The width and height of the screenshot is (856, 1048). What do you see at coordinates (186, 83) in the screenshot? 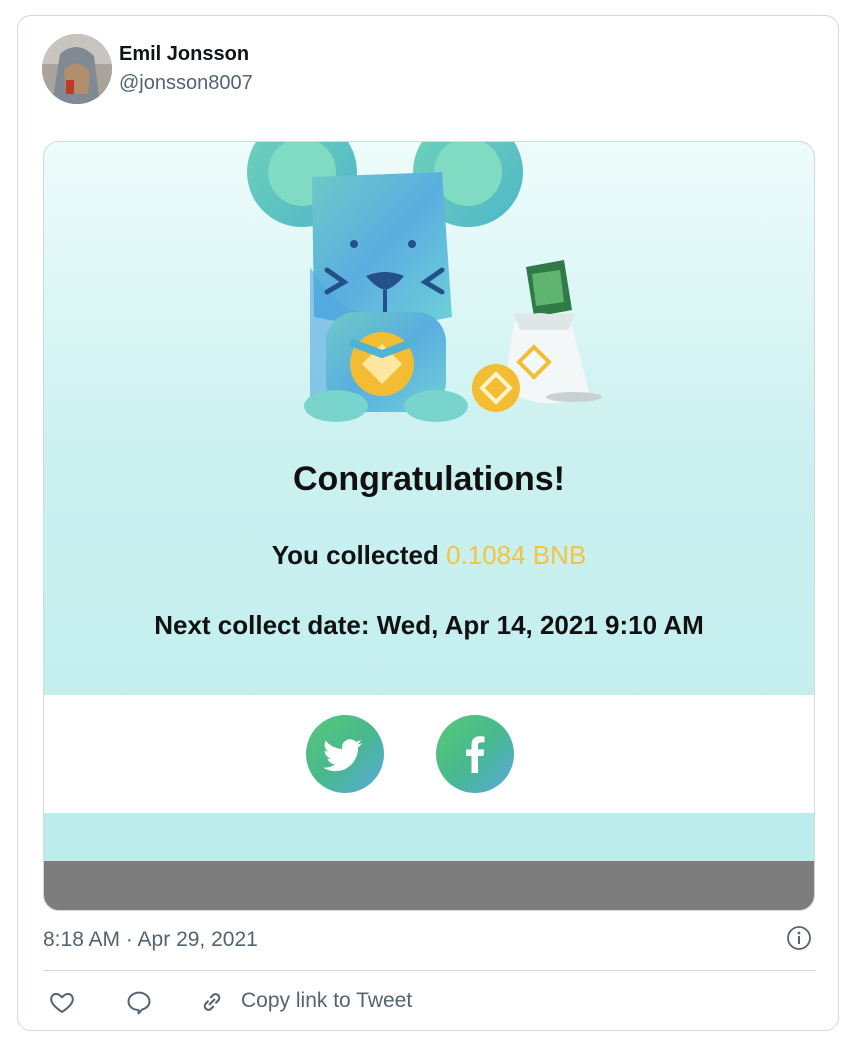
I see `author-handle: @jonsson8007` at bounding box center [186, 83].